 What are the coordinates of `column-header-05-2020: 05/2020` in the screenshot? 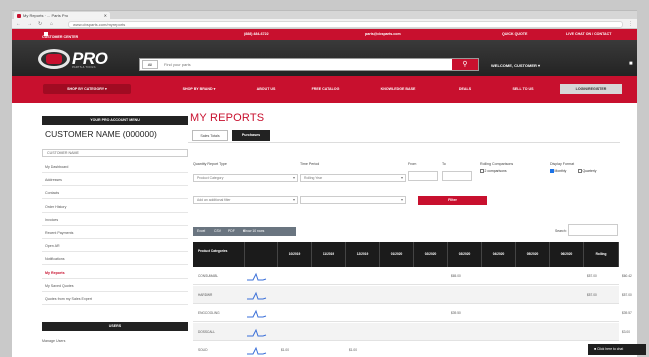 It's located at (533, 254).